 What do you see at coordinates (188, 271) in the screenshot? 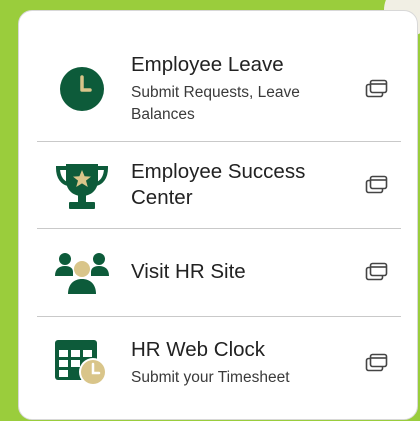
I see `link-title: Visit HR Site` at bounding box center [188, 271].